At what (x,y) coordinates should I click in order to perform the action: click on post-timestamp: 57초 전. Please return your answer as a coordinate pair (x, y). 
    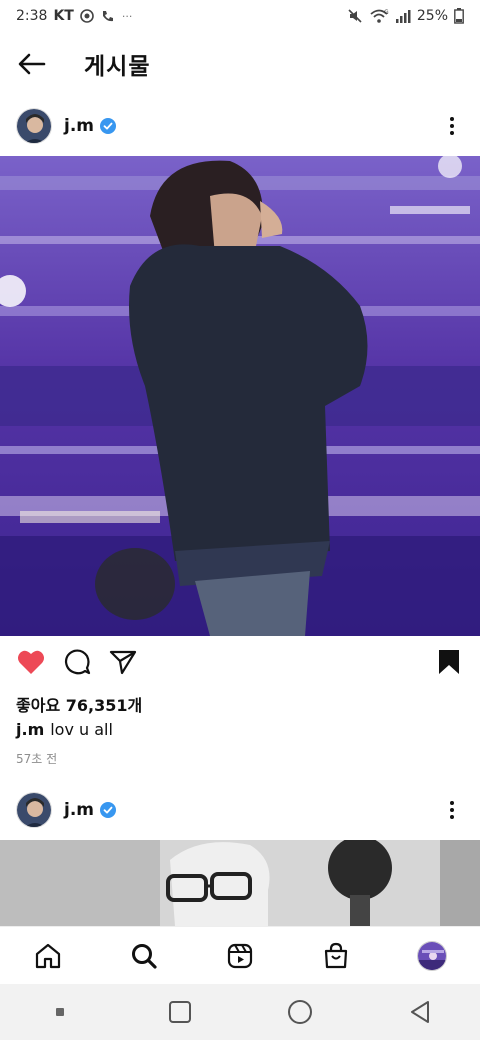
    Looking at the image, I should click on (37, 759).